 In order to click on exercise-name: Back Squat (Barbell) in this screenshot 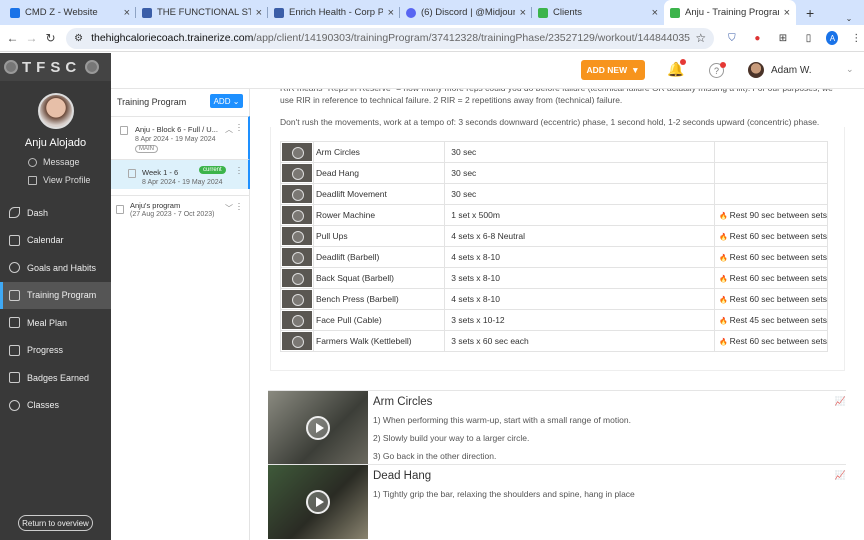, I will do `click(379, 278)`.